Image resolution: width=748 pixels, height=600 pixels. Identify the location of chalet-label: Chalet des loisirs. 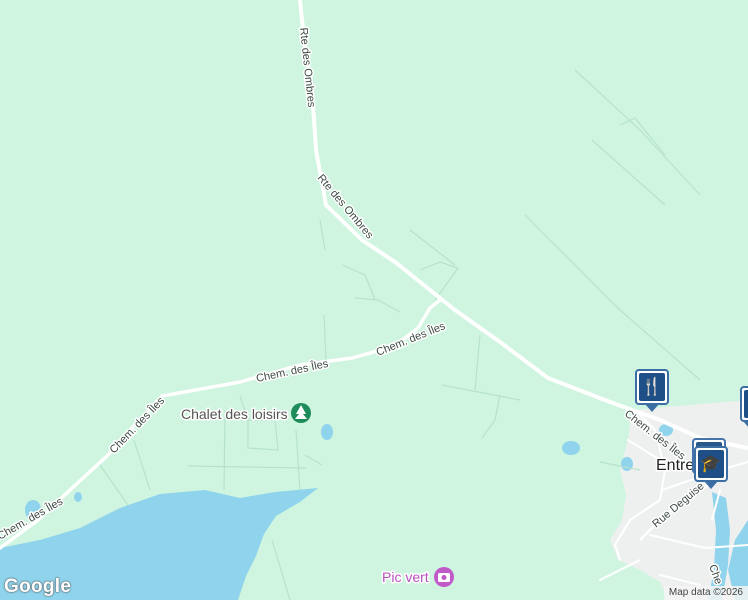
(234, 414).